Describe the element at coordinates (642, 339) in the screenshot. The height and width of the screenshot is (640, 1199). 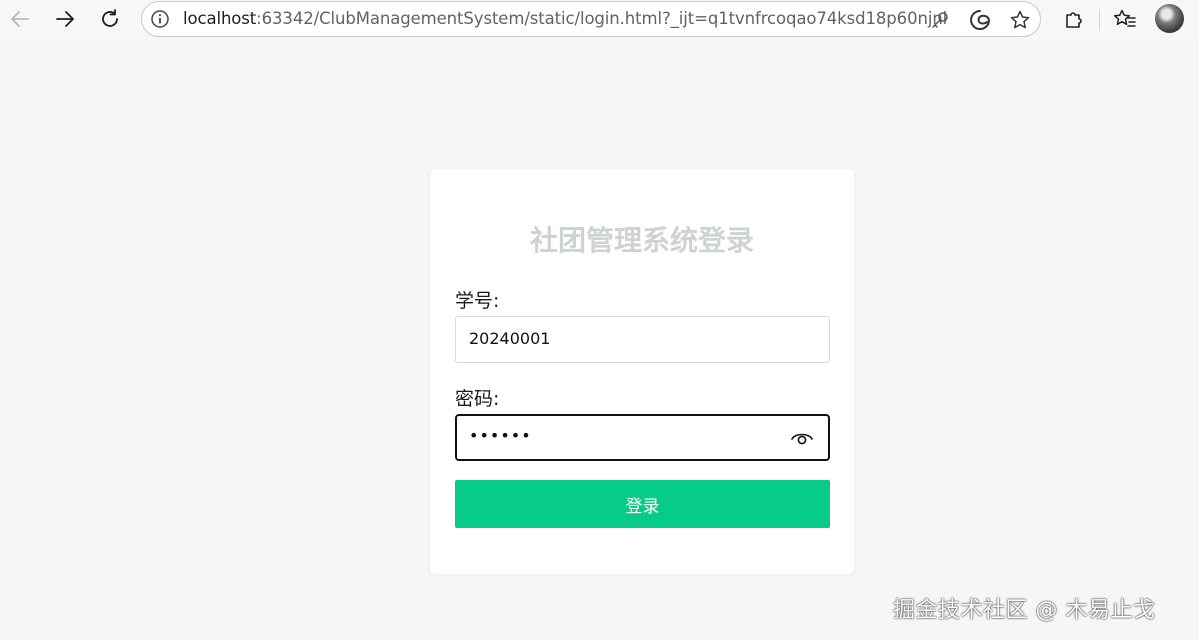
I see `student-id-input: 20240001` at that location.